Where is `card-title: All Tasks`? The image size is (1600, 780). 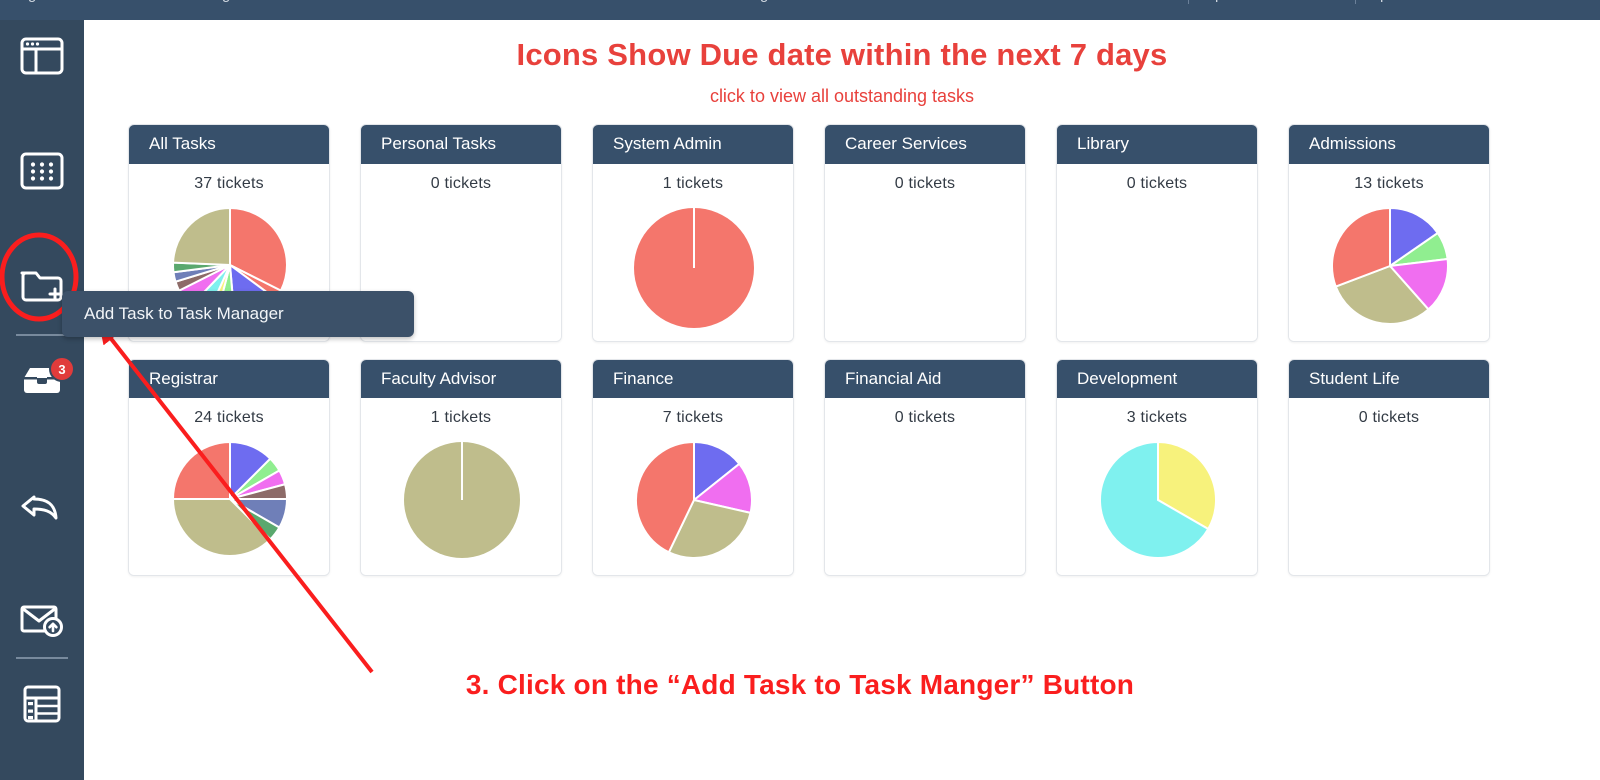 card-title: All Tasks is located at coordinates (229, 144).